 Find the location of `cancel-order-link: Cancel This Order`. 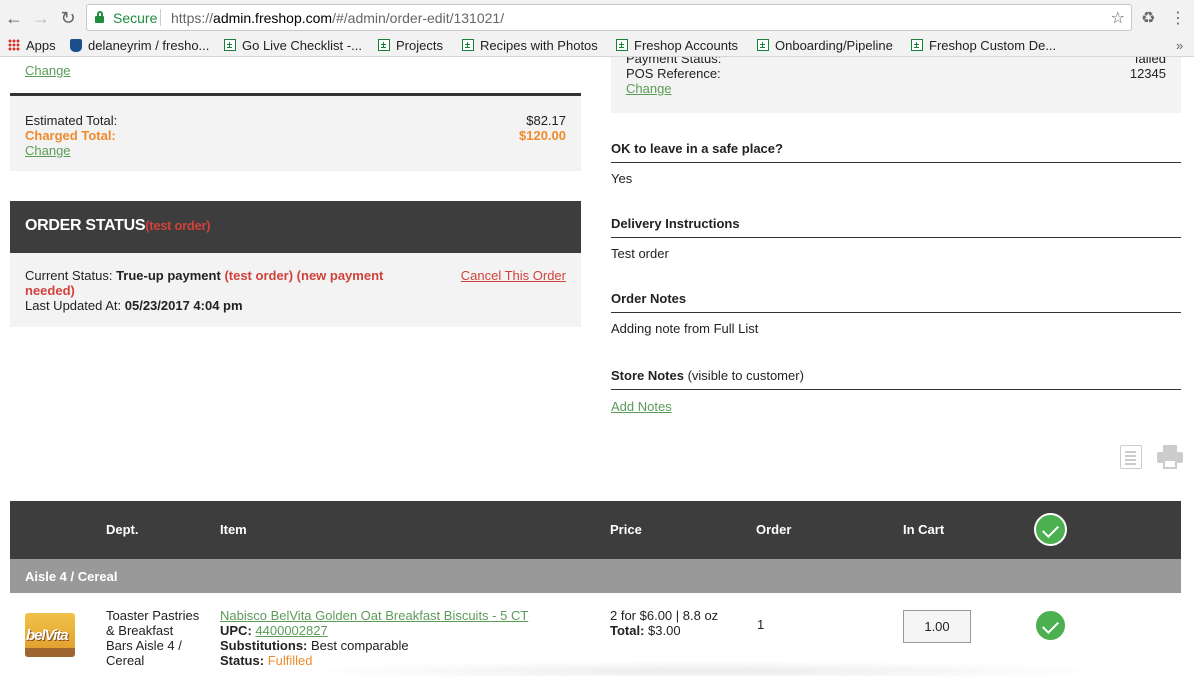

cancel-order-link: Cancel This Order is located at coordinates (513, 275).